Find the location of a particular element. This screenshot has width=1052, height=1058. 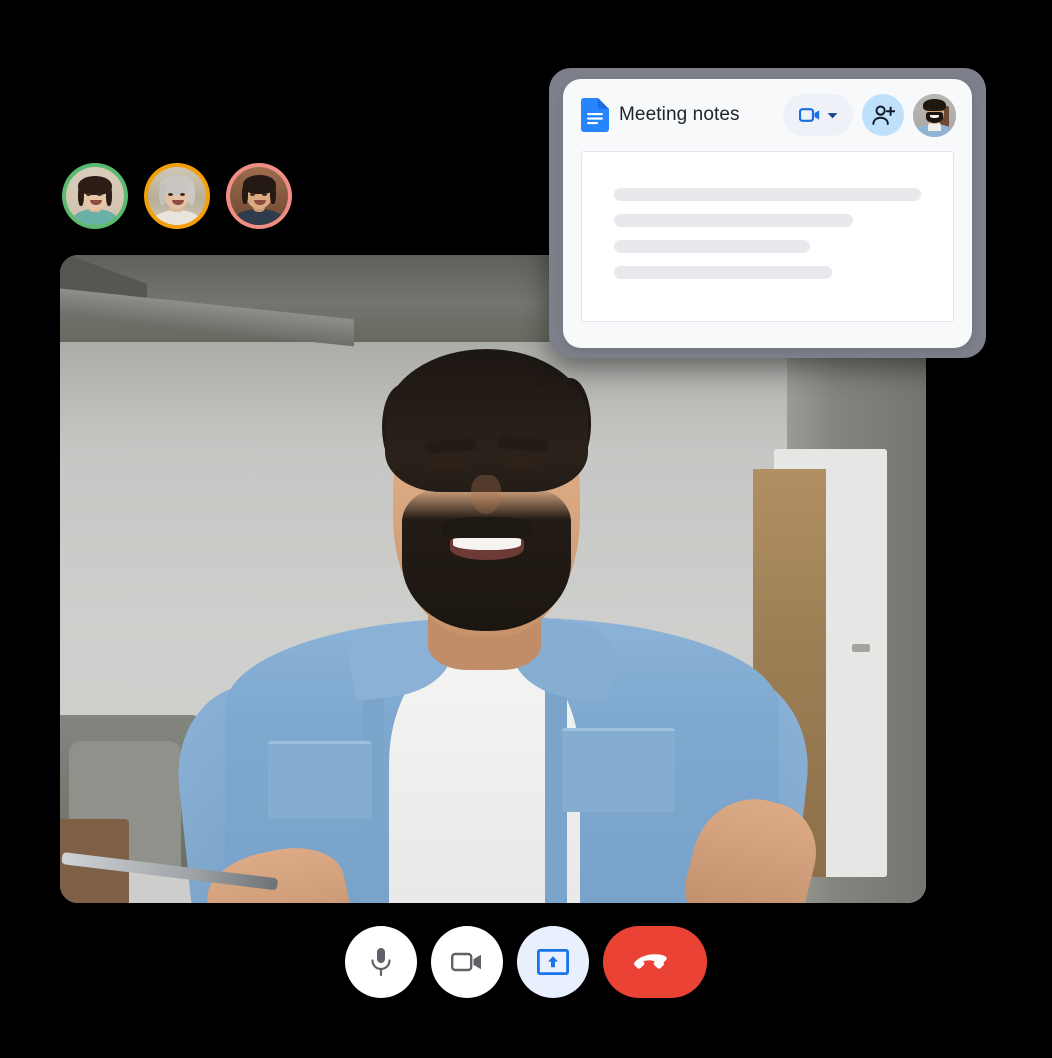

notes-header-actions is located at coordinates (869, 115).